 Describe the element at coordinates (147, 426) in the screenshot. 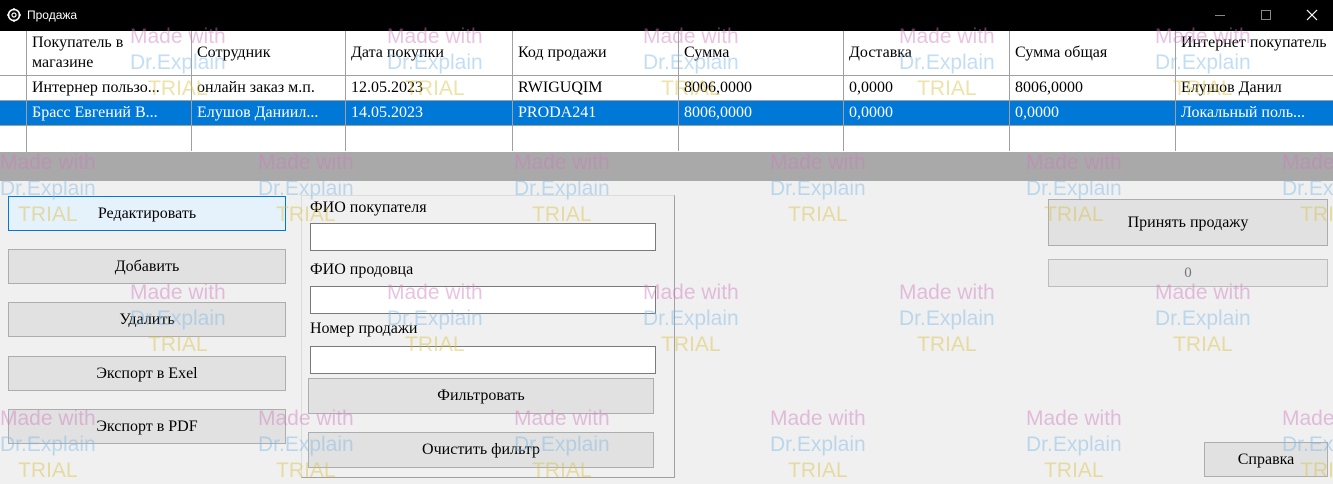

I see `export-pdf-button: Экспорт в PDF` at that location.